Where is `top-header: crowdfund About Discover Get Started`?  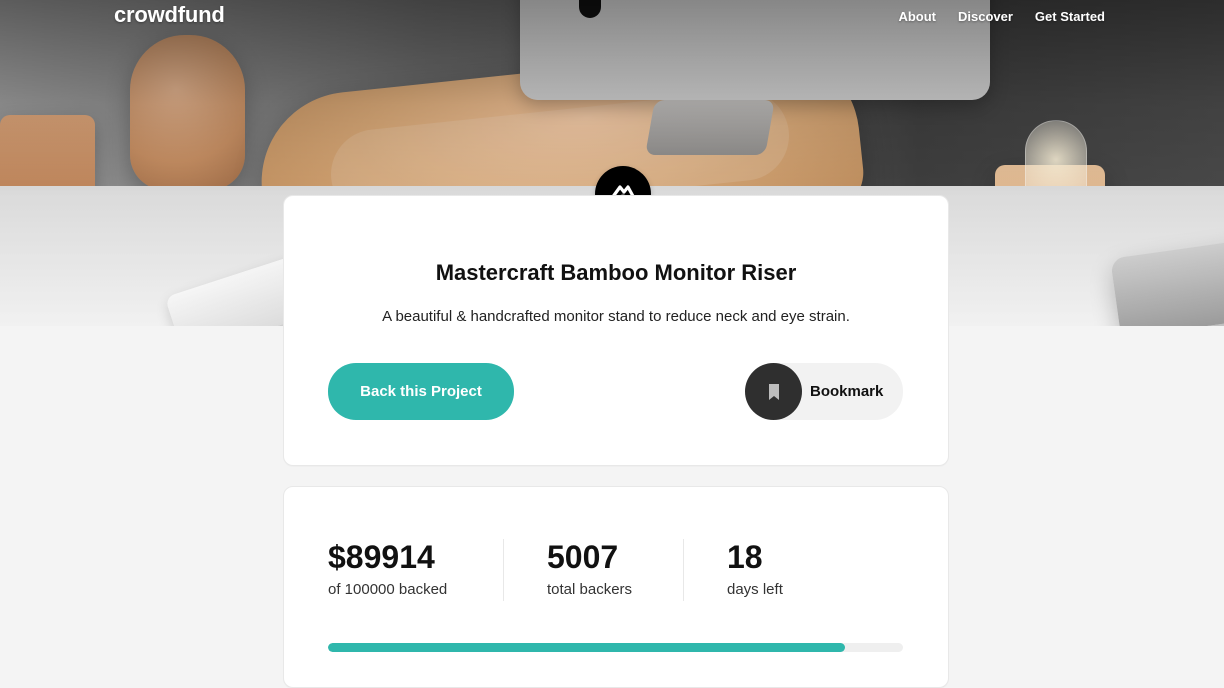 top-header: crowdfund About Discover Get Started is located at coordinates (612, 20).